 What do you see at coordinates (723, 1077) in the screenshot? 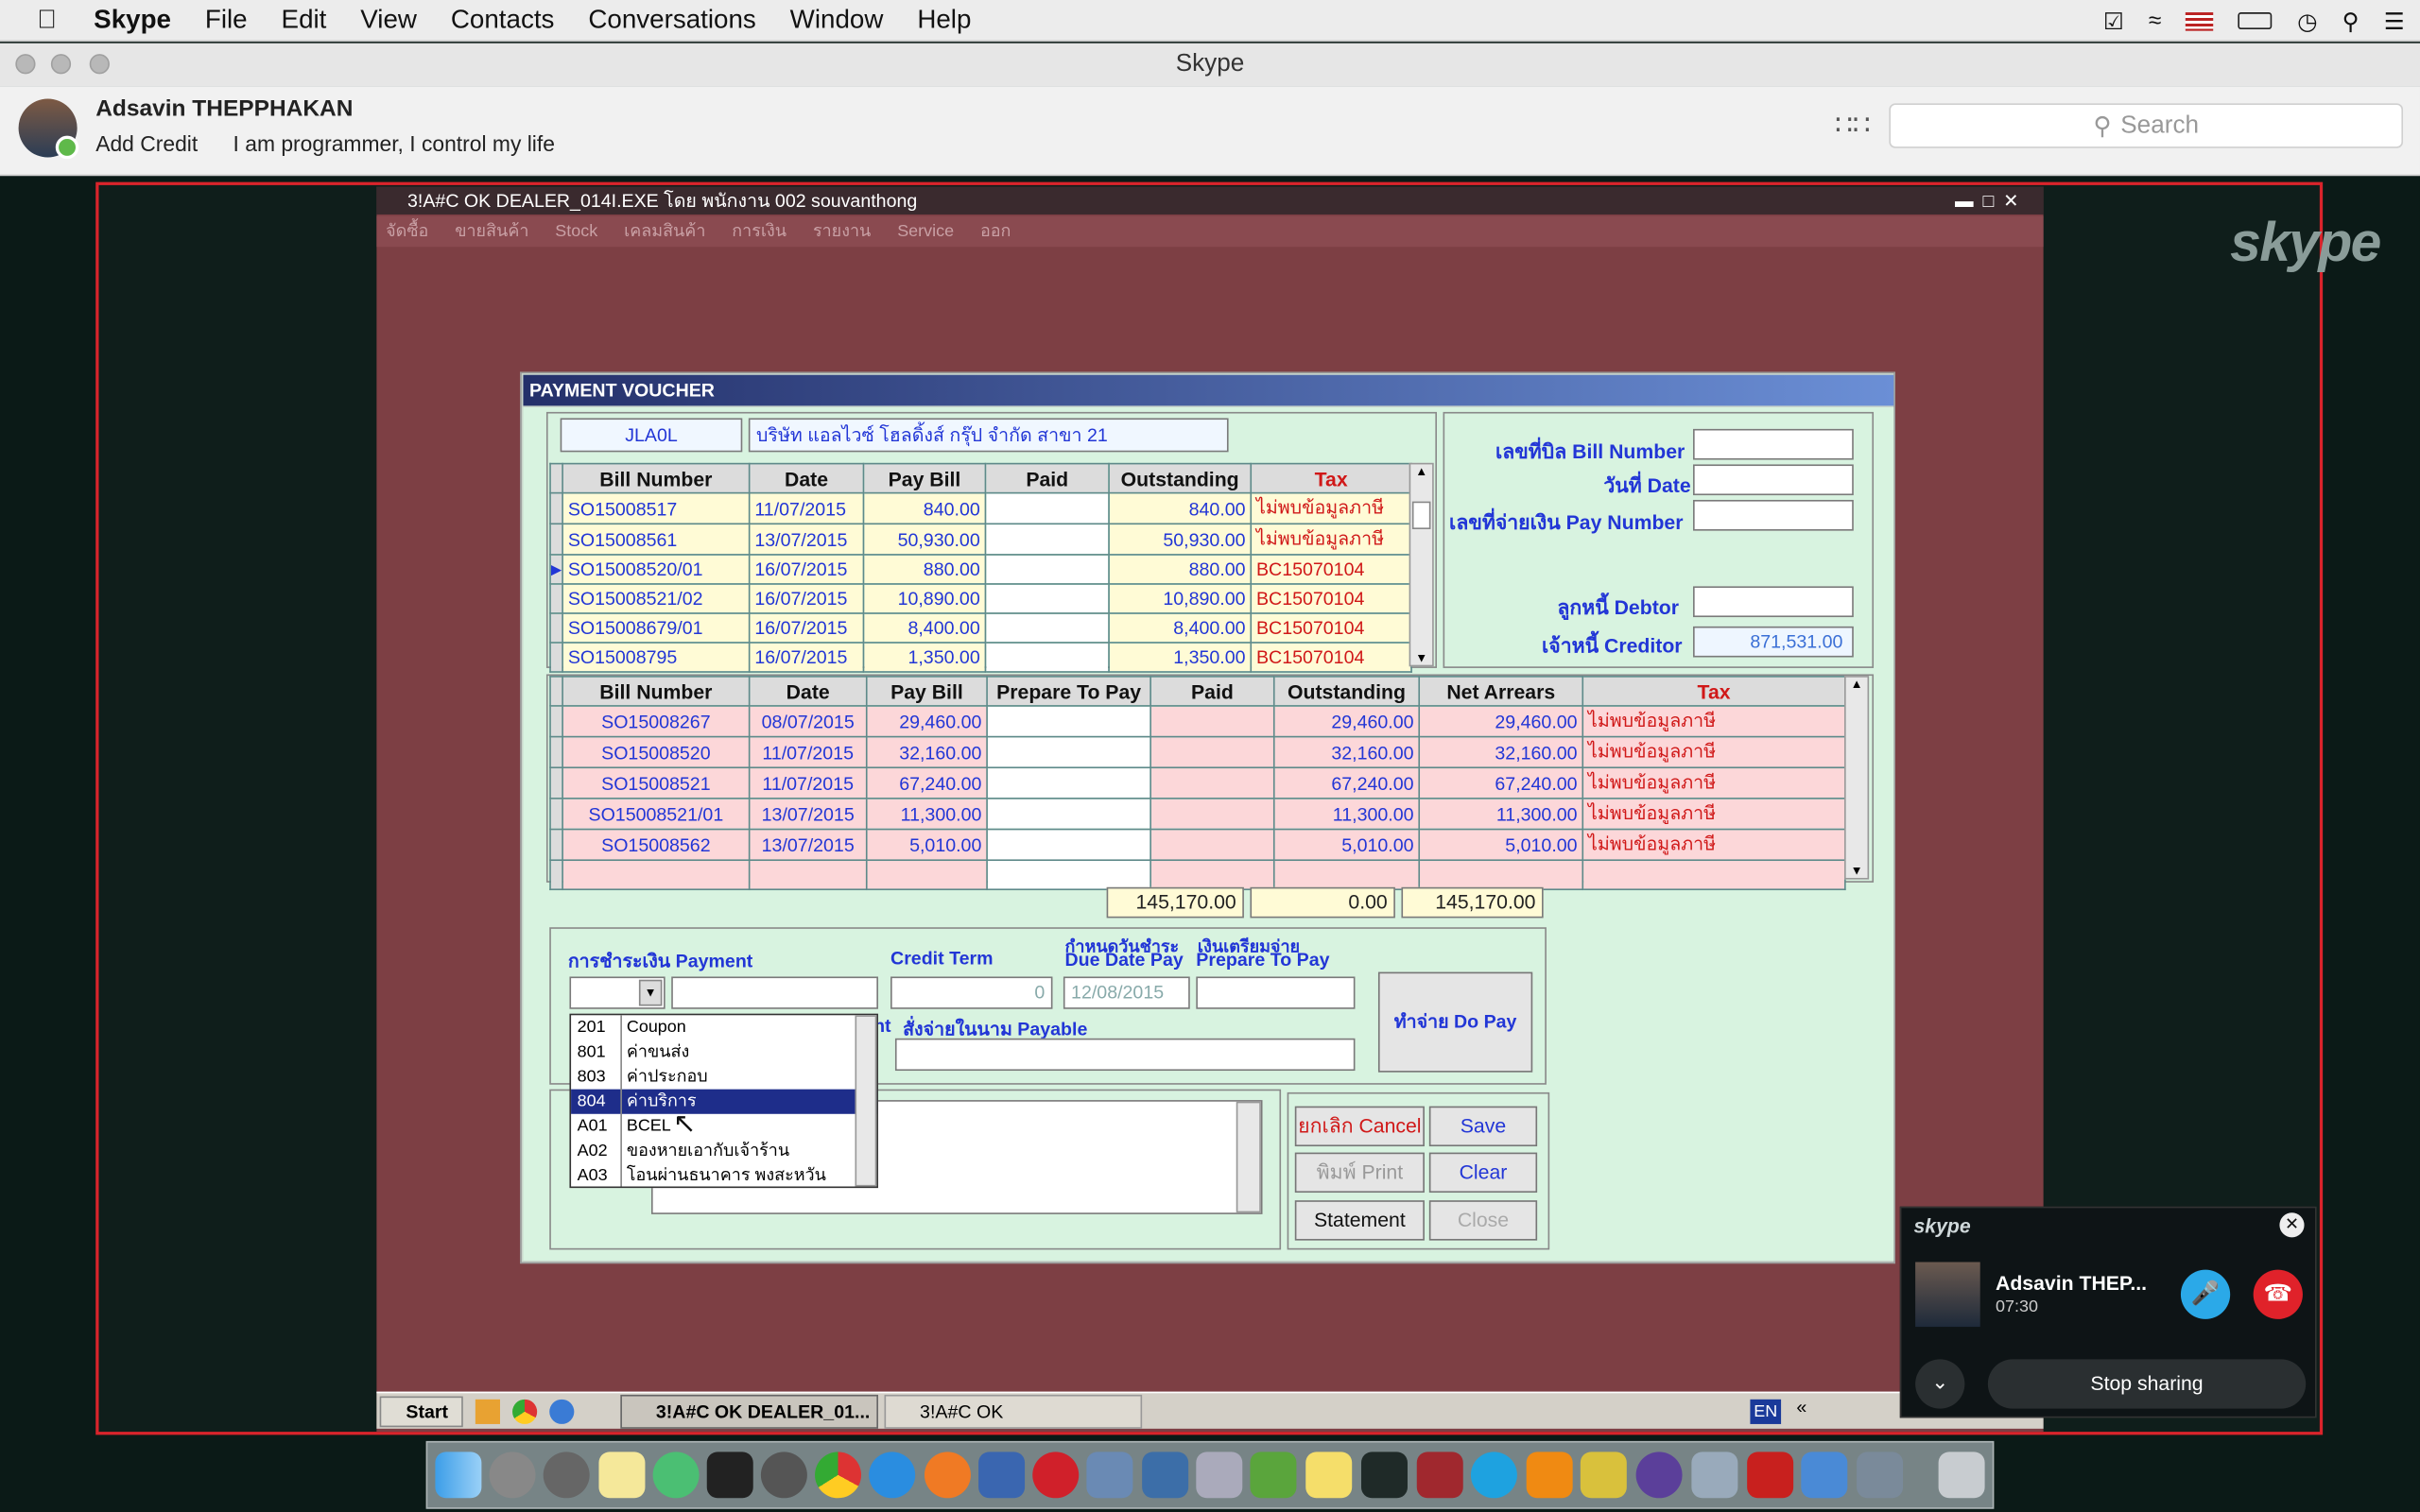
I see `dropdown-option: 803 ค่าประกอบ` at bounding box center [723, 1077].